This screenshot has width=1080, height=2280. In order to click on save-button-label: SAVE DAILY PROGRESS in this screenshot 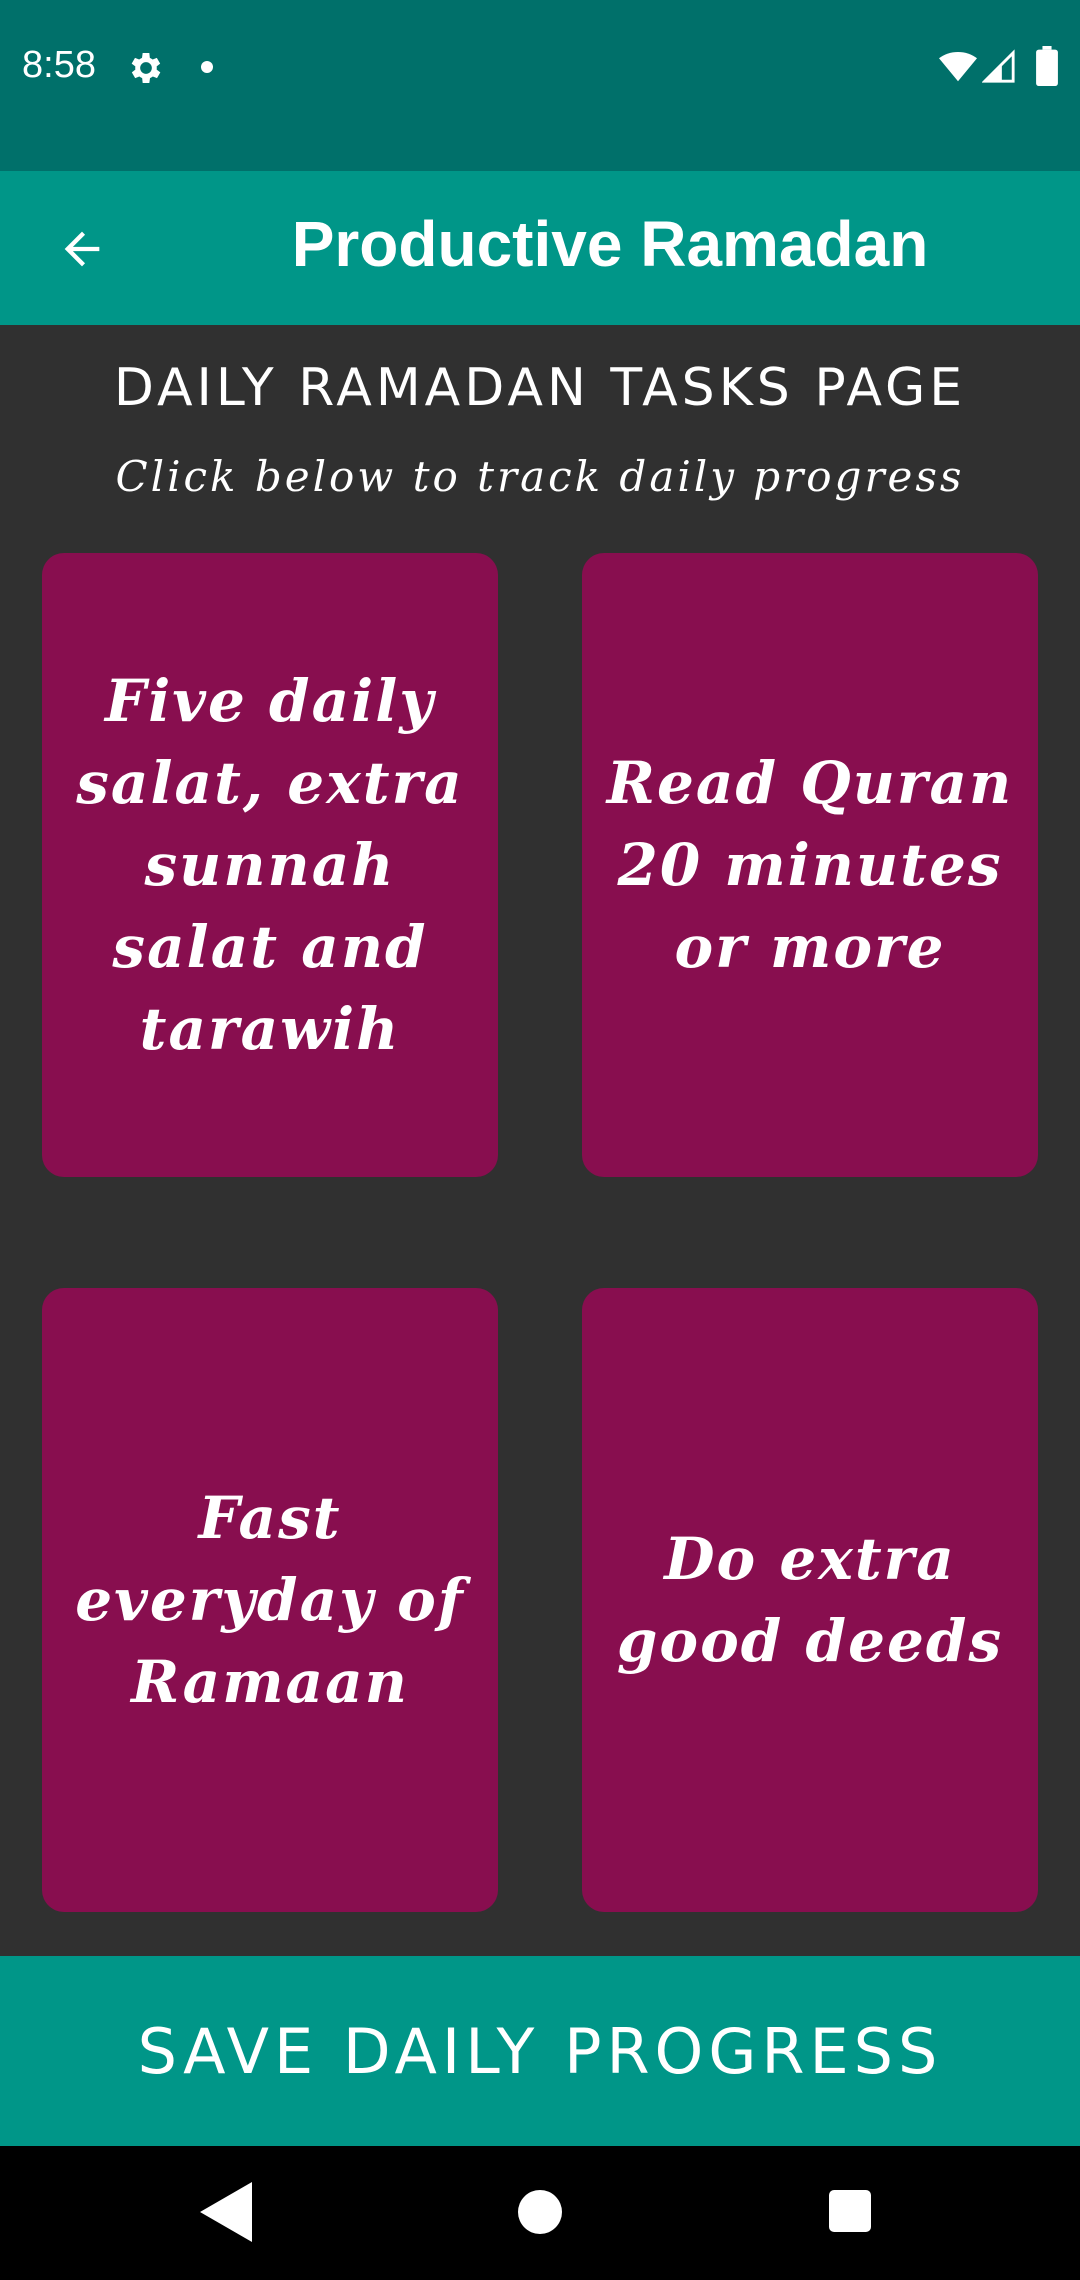, I will do `click(540, 2051)`.